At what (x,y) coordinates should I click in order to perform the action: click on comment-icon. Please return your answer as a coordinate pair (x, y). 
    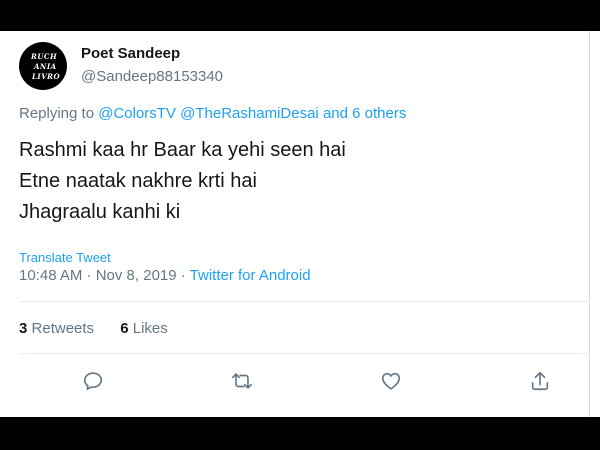
    Looking at the image, I should click on (93, 381).